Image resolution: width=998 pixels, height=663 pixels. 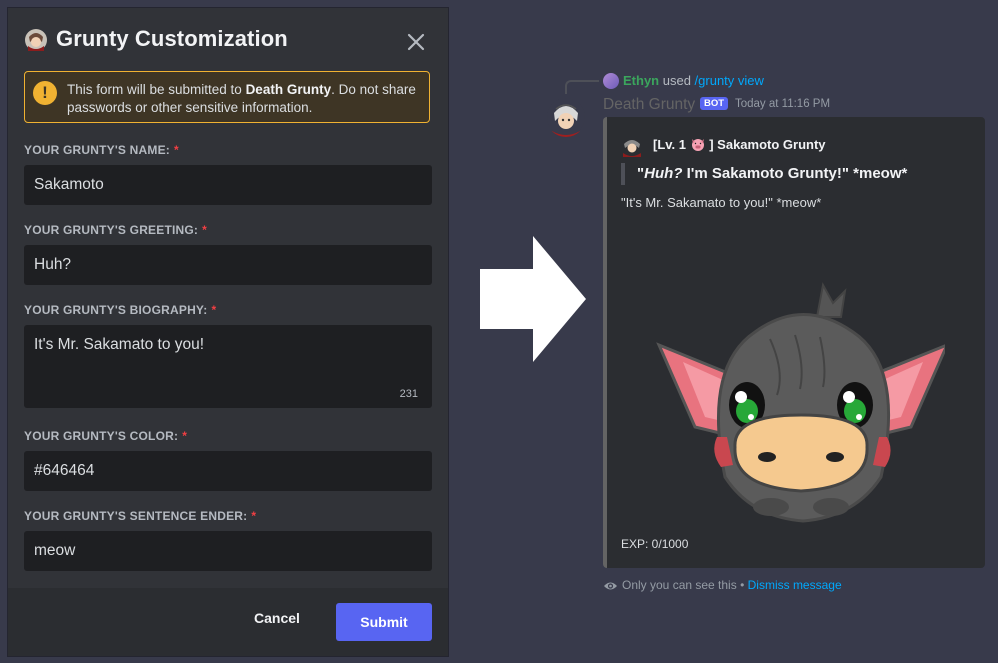 What do you see at coordinates (228, 622) in the screenshot?
I see `modal-footer: Cancel Submit` at bounding box center [228, 622].